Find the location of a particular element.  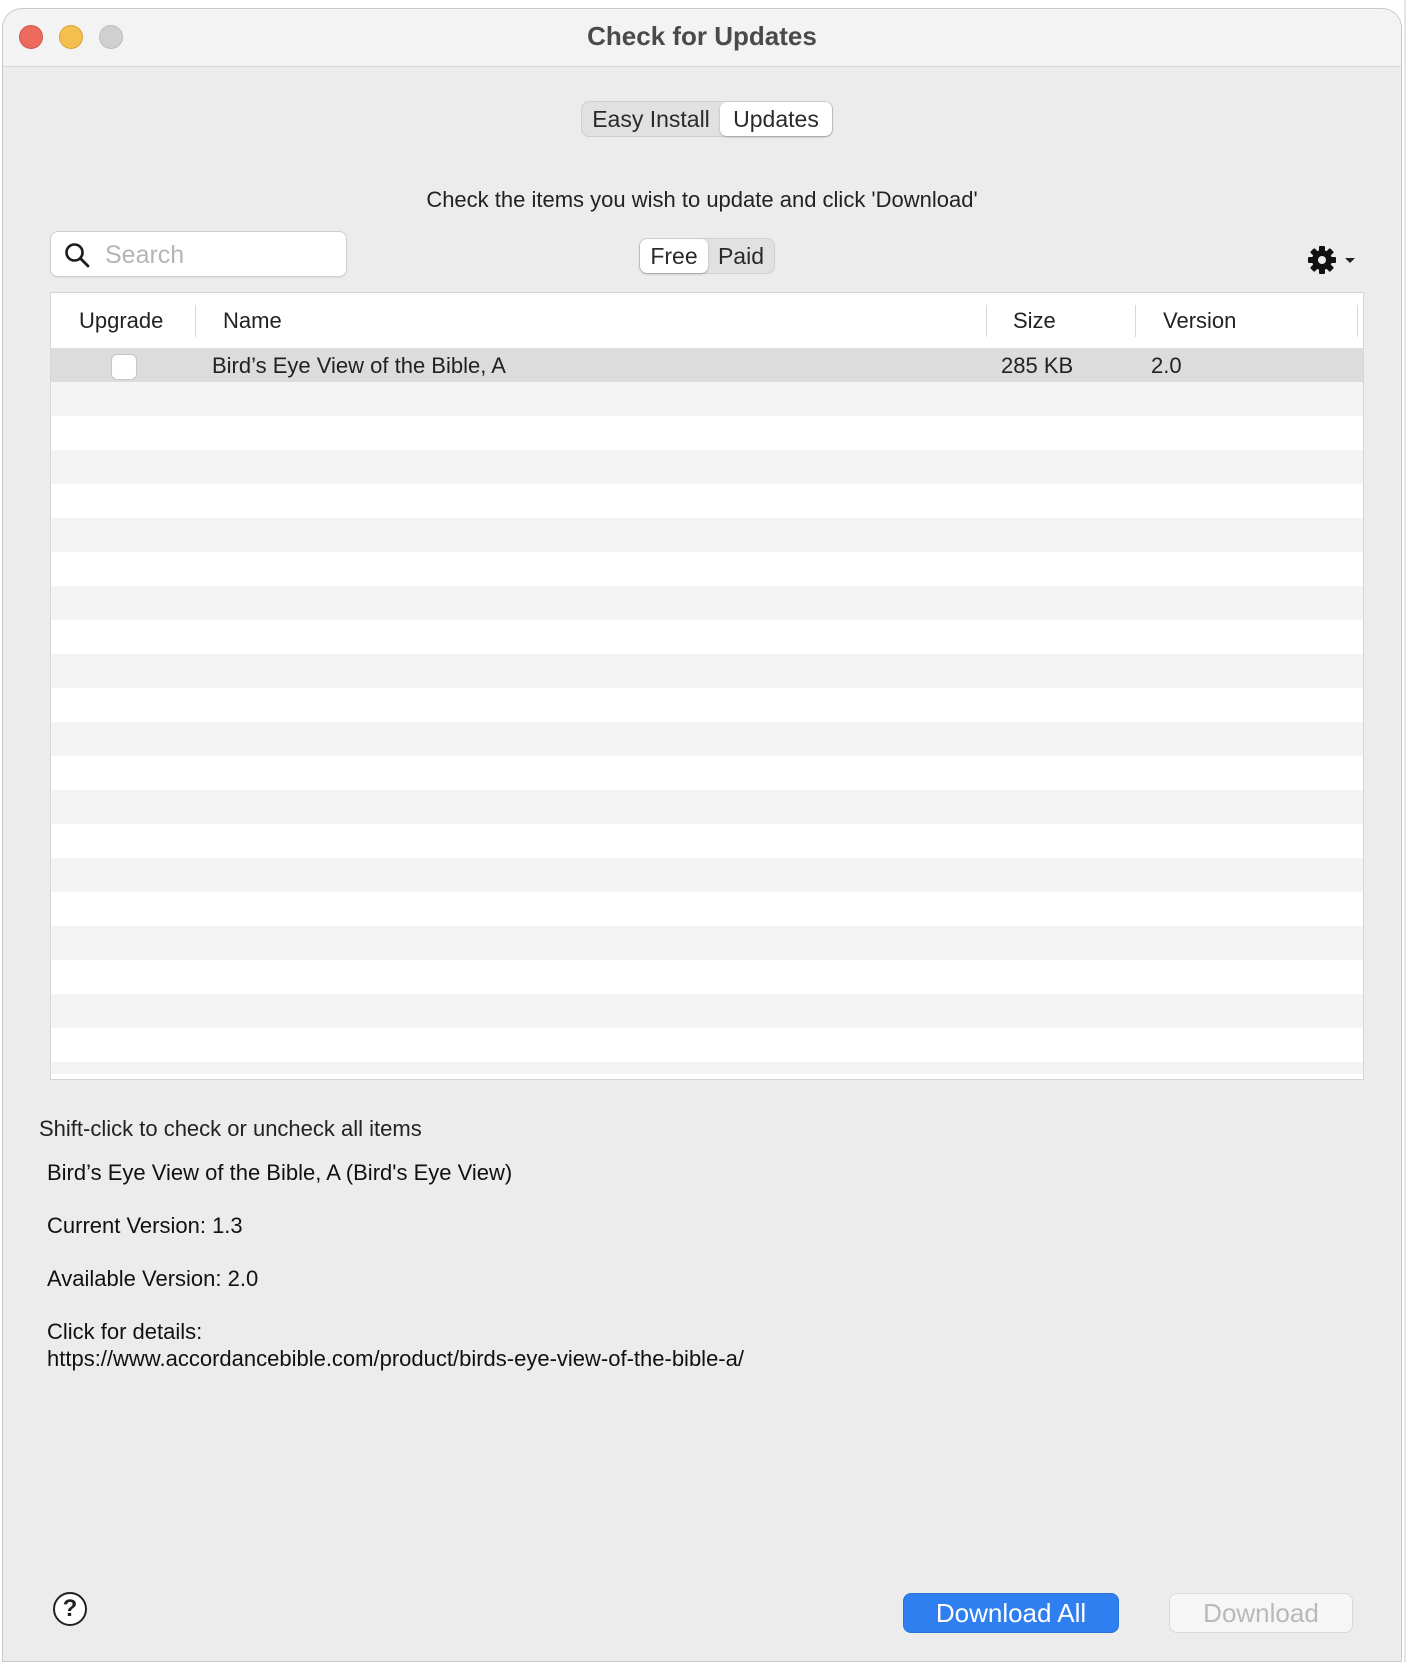

column-header-version: Version is located at coordinates (1199, 320).